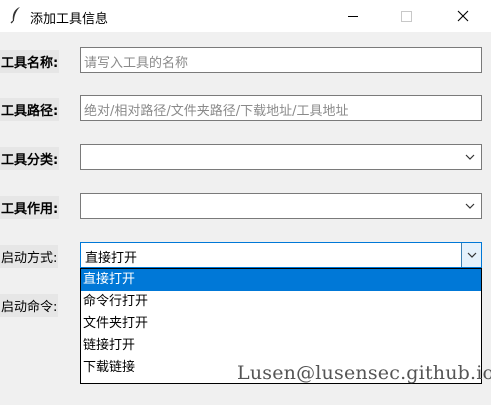 The image size is (491, 405). What do you see at coordinates (30, 61) in the screenshot?
I see `tool-name-label: 工具名称:` at bounding box center [30, 61].